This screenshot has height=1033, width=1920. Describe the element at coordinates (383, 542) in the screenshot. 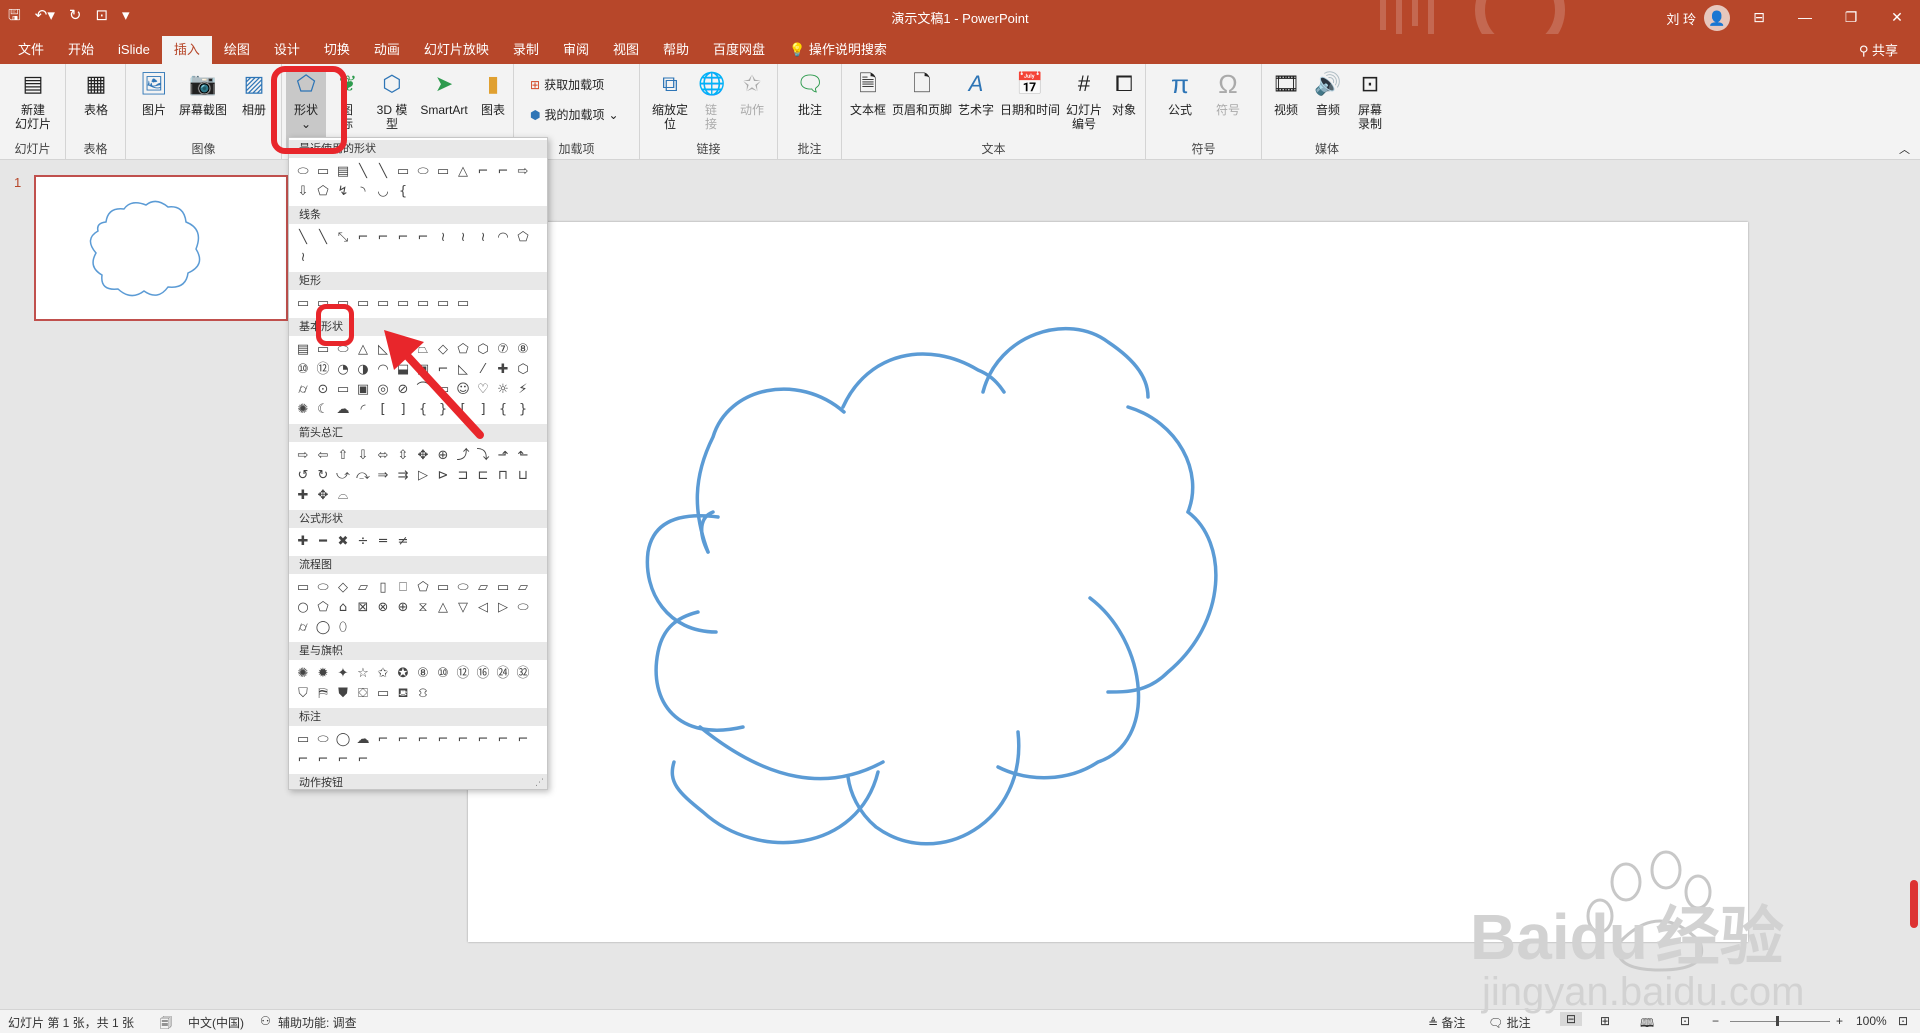

I see `shape-item: ═` at that location.